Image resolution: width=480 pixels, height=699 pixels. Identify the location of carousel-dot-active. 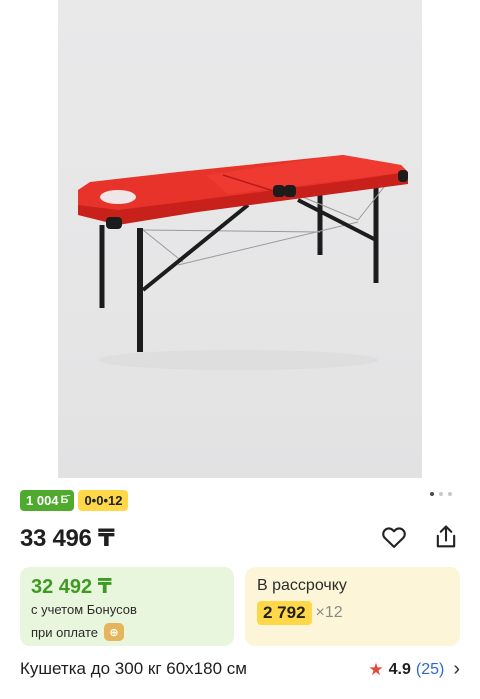
(432, 494).